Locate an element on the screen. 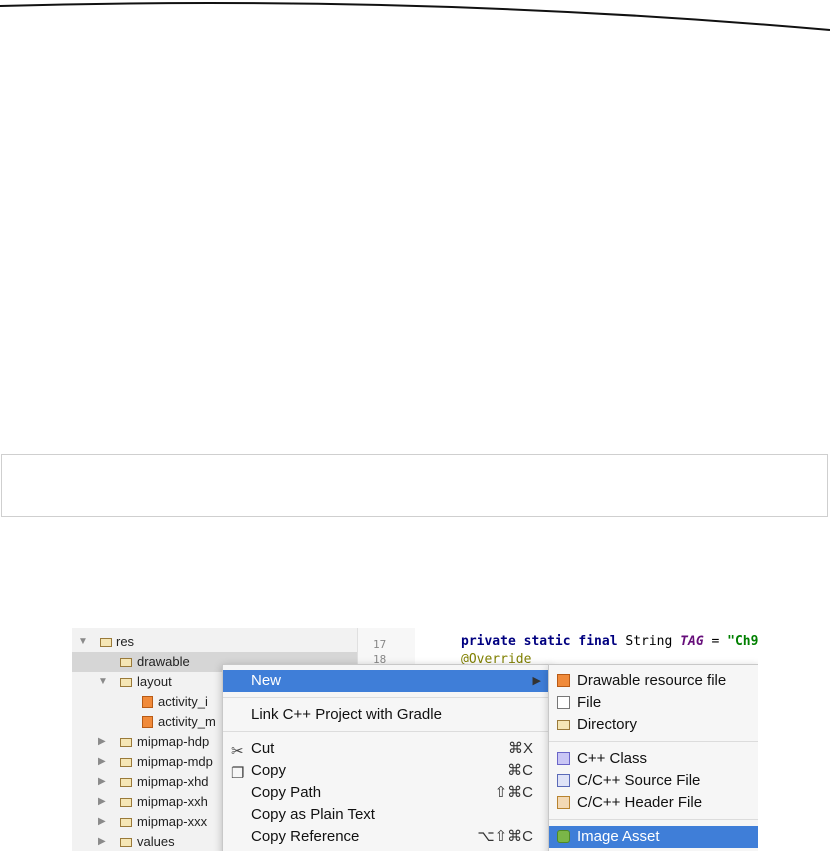  android-icon is located at coordinates (563, 836).